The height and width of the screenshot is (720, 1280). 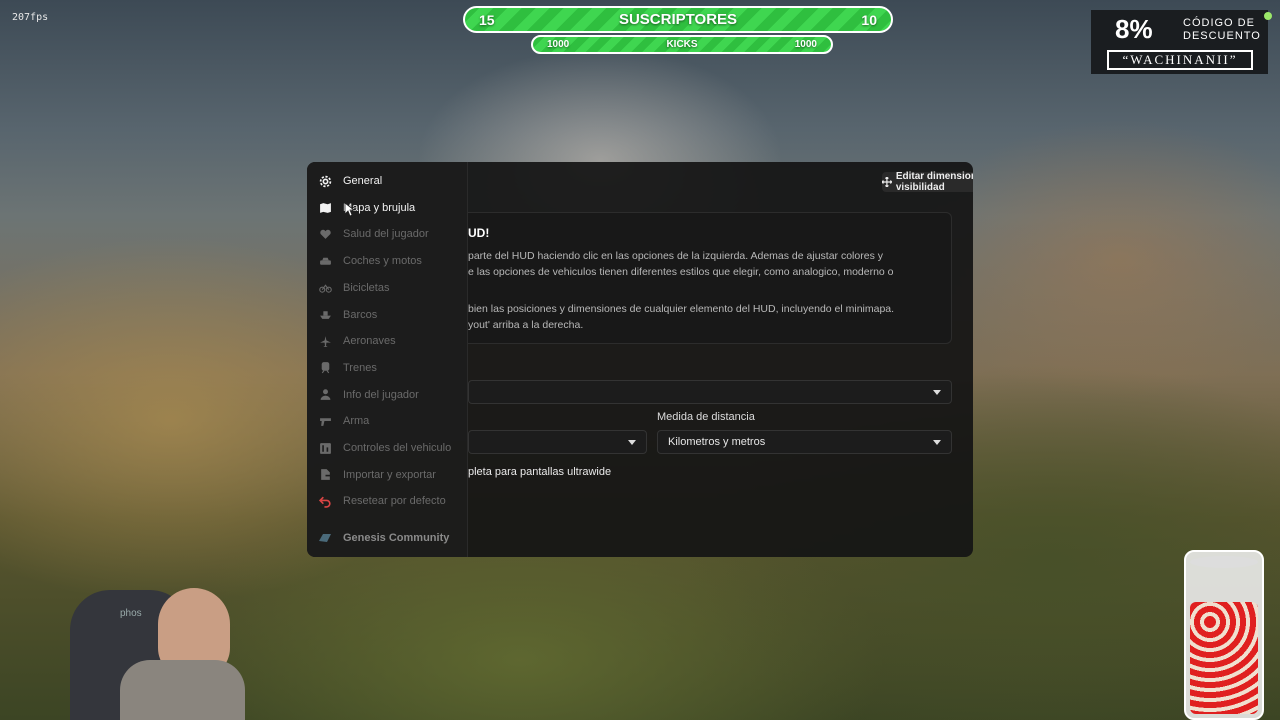 What do you see at coordinates (396, 538) in the screenshot?
I see `community-label: Genesis Community` at bounding box center [396, 538].